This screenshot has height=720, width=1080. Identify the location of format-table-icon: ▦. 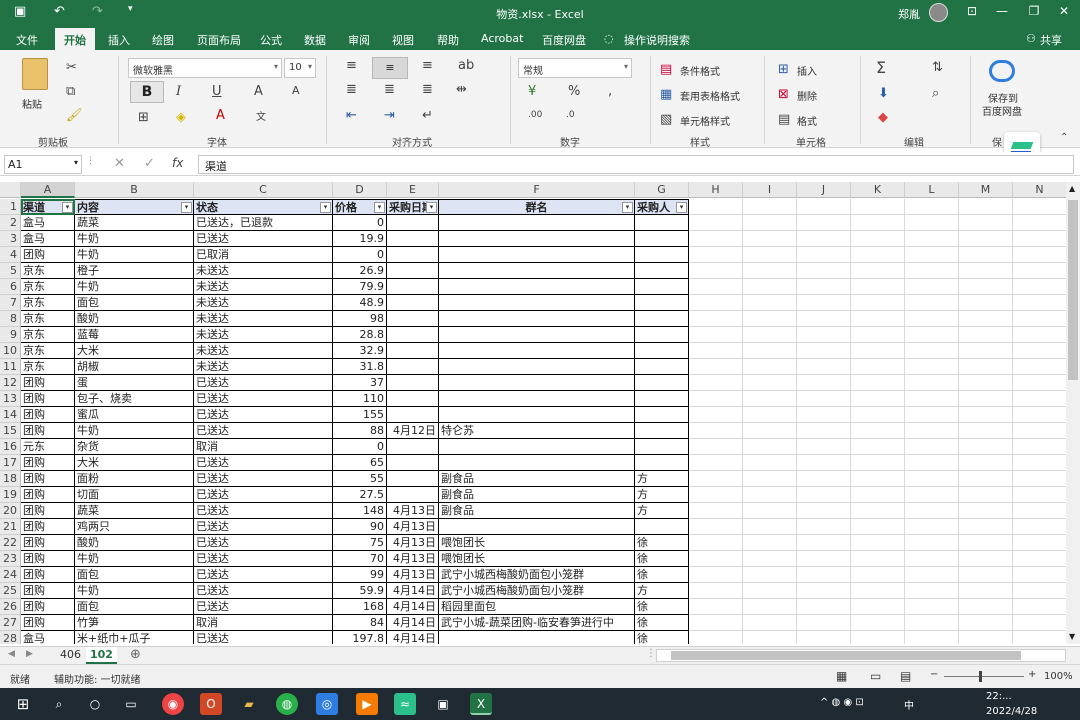
(666, 94).